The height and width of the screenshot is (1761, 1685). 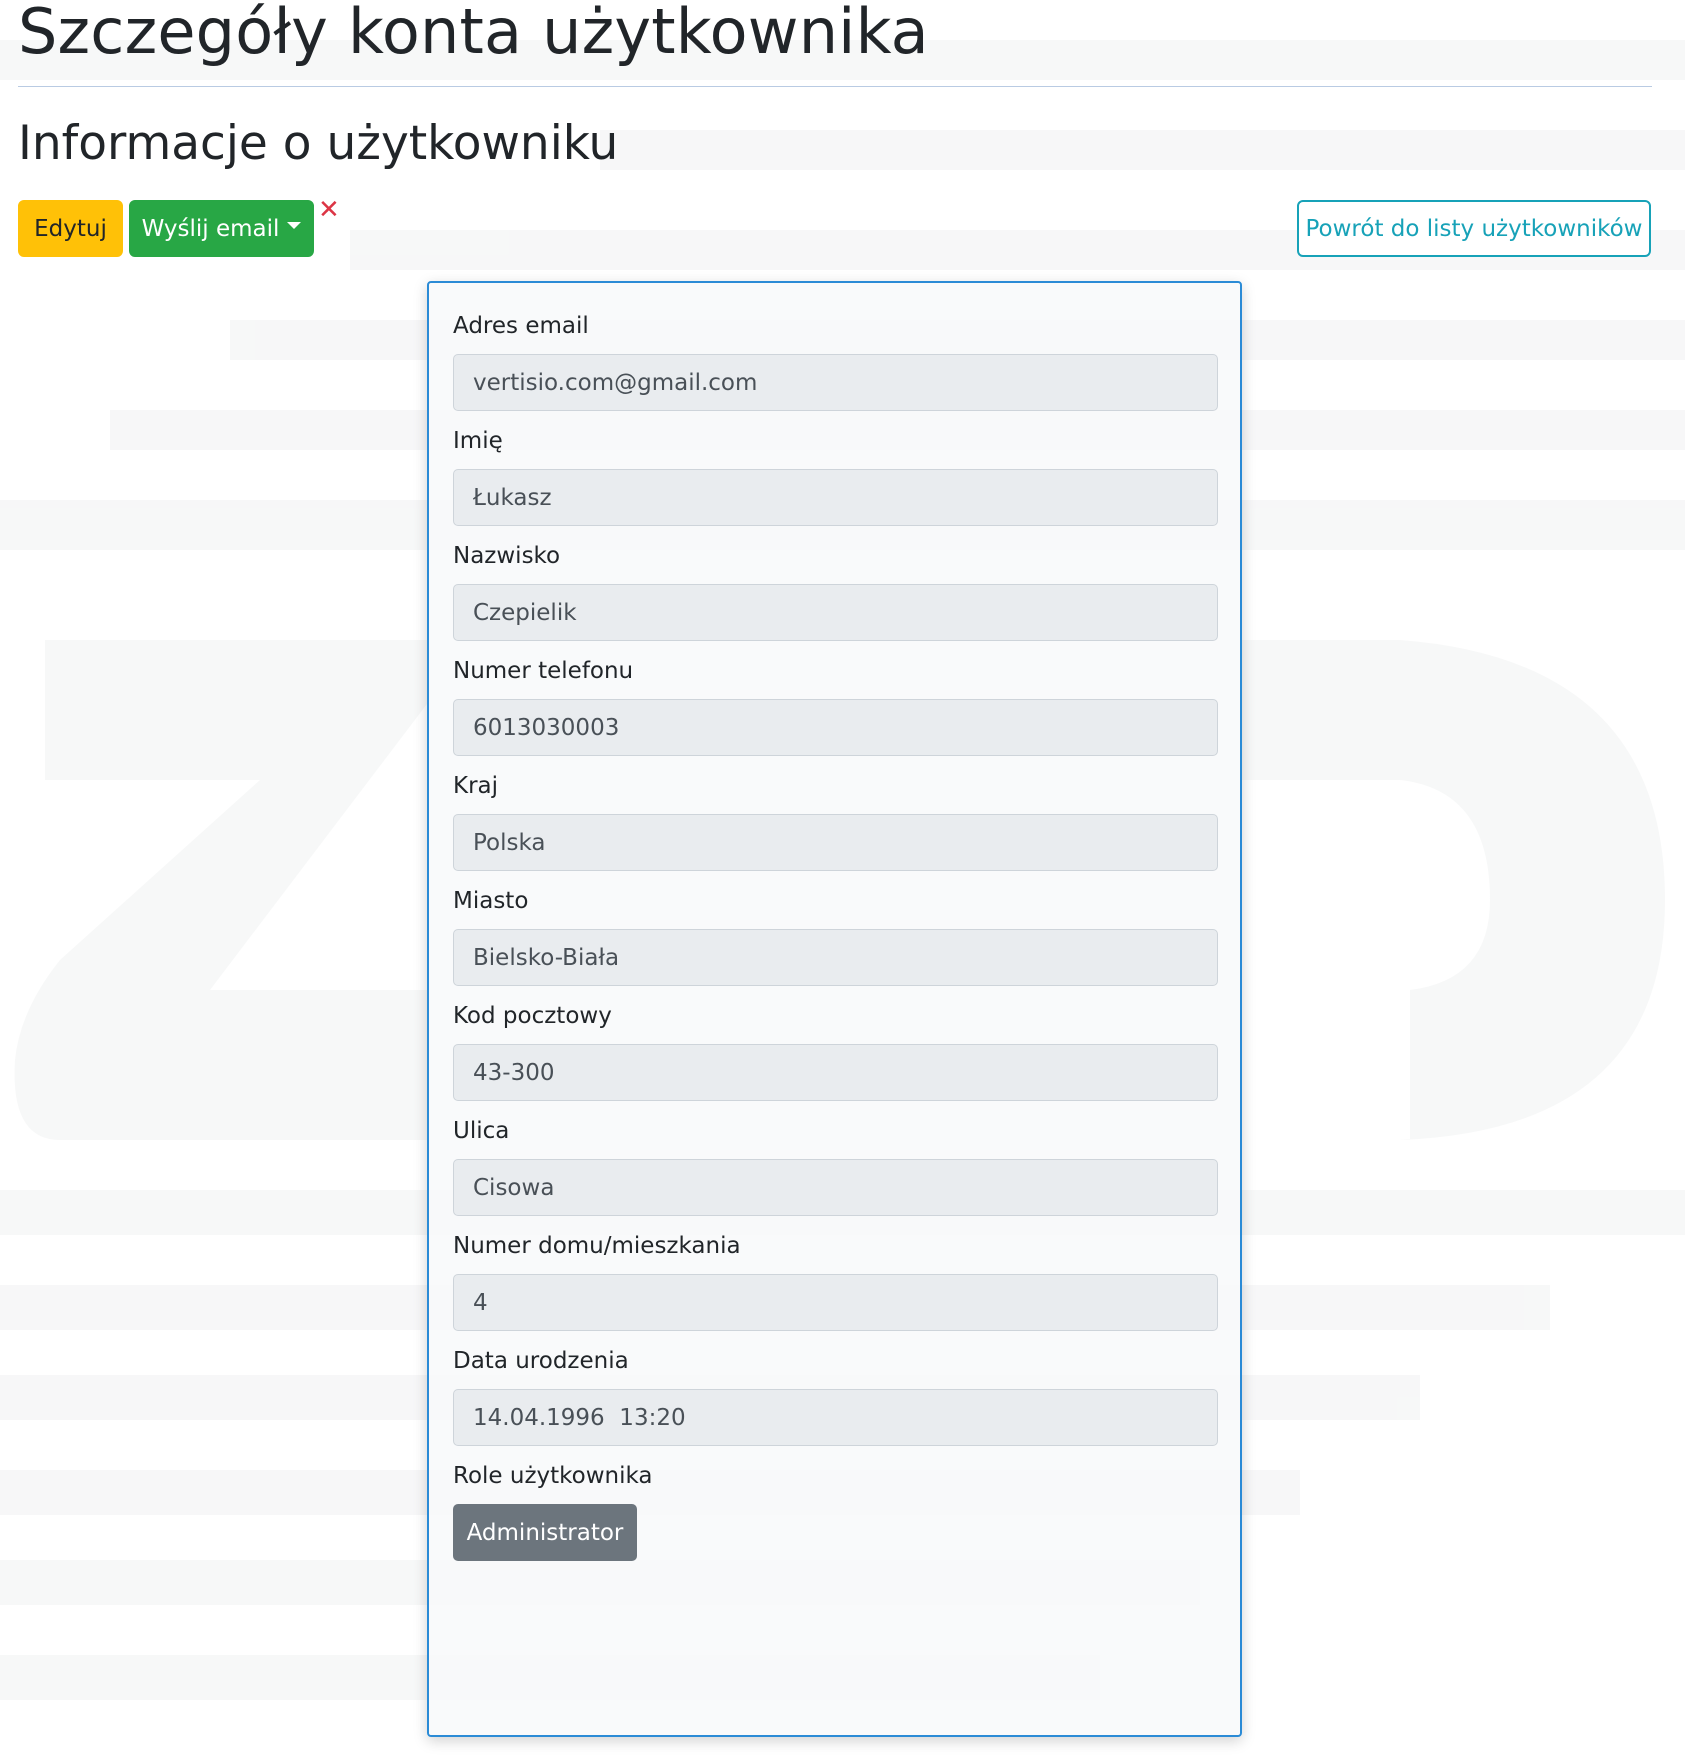 I want to click on edit-button-label: Edytuj, so click(x=70, y=228).